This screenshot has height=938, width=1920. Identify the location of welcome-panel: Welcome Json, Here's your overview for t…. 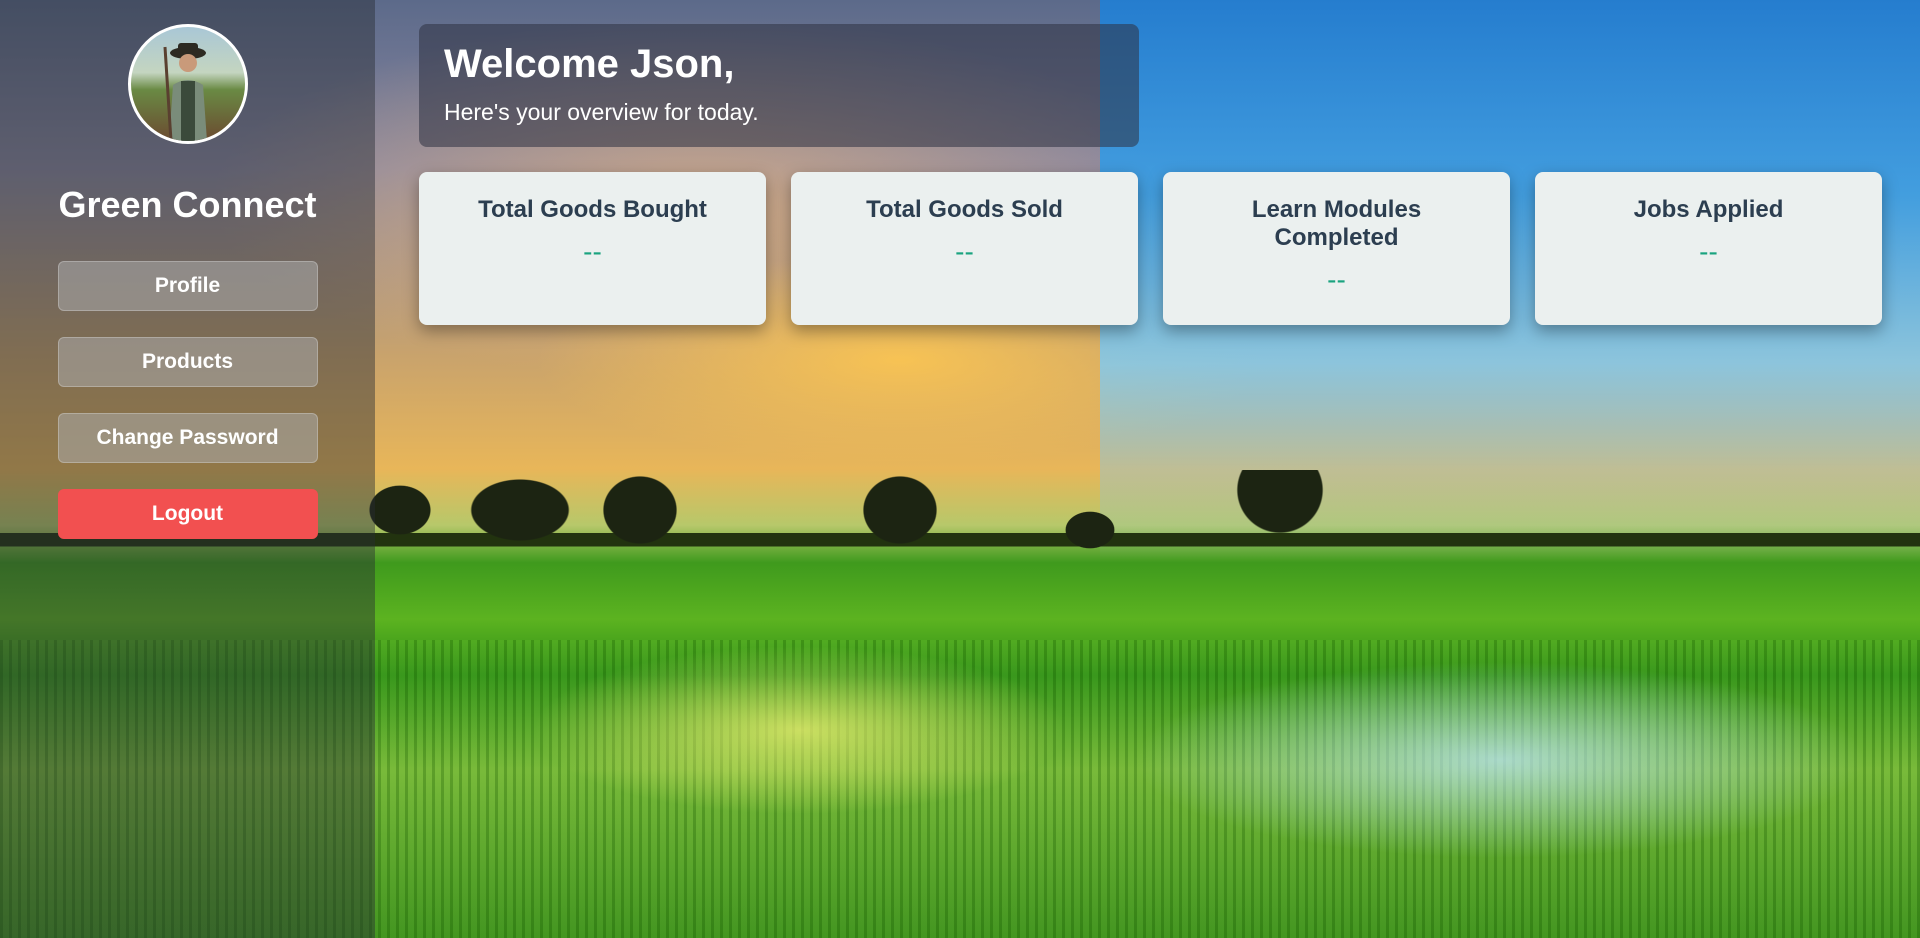
(779, 85).